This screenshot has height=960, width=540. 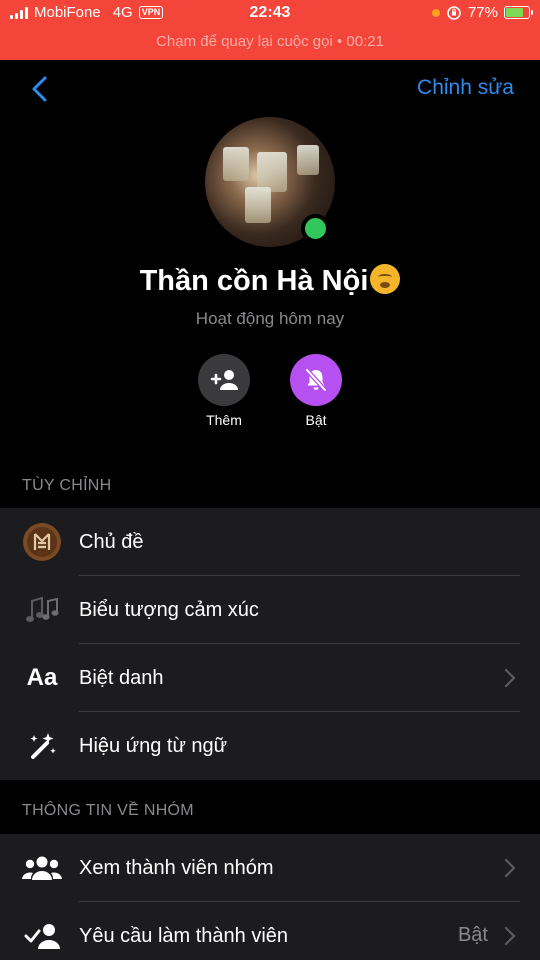 I want to click on return-to-call-banner: Chạm để quay lại cuộc gọi • 00:21, so click(x=270, y=41).